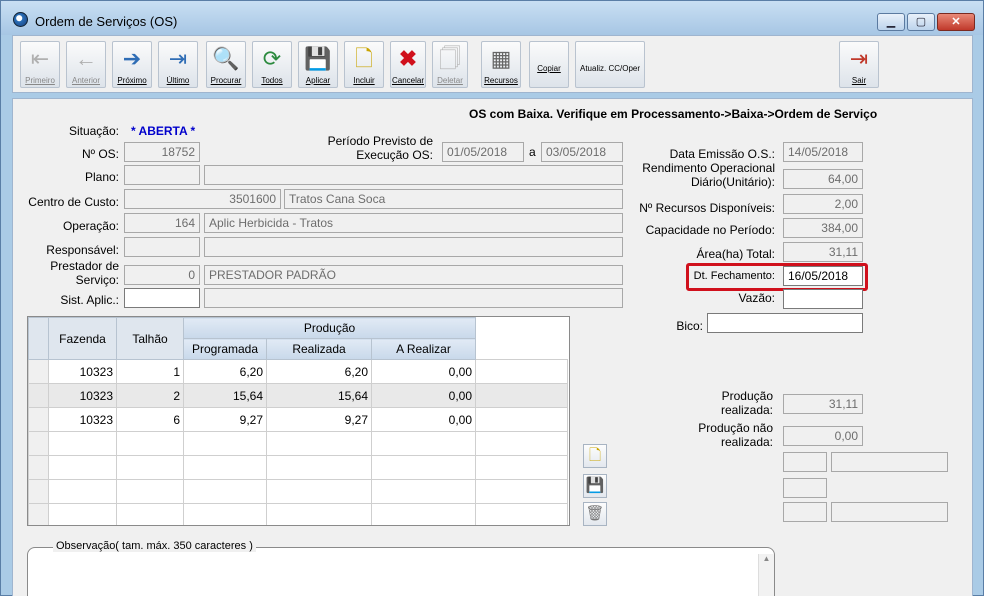 Image resolution: width=984 pixels, height=596 pixels. What do you see at coordinates (956, 22) in the screenshot?
I see `close-button: ✕` at bounding box center [956, 22].